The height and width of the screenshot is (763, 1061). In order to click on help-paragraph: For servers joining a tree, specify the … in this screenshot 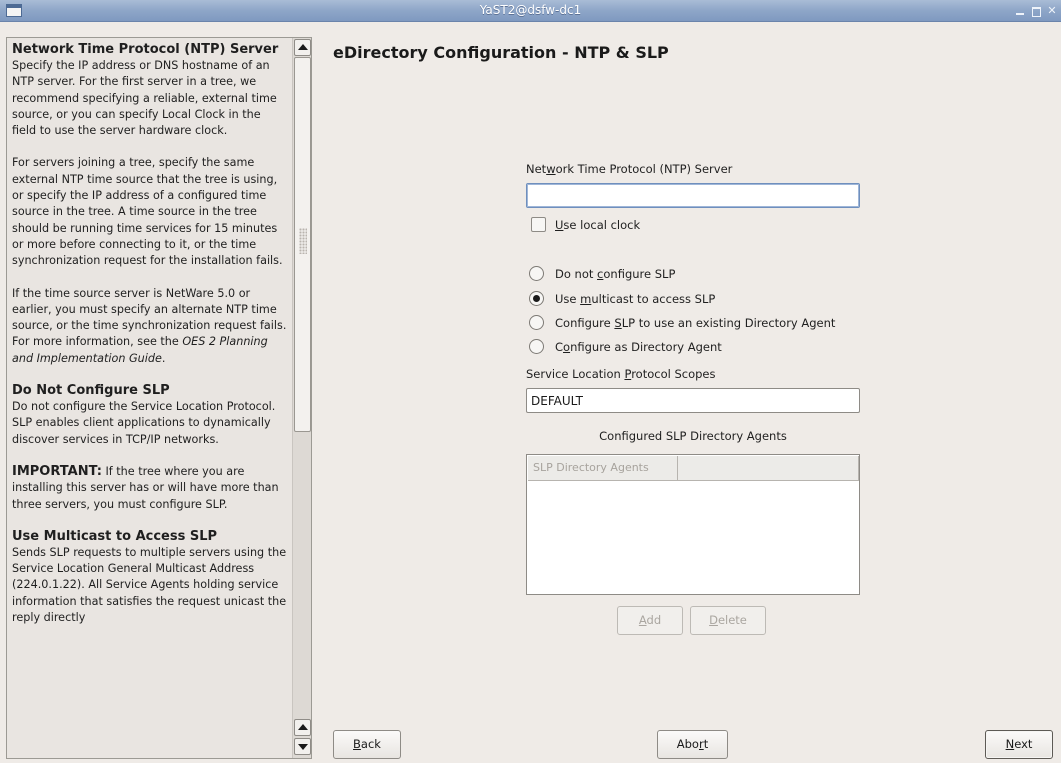, I will do `click(147, 212)`.